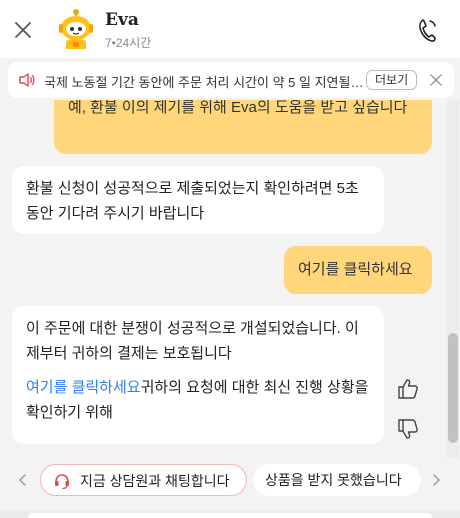 Image resolution: width=460 pixels, height=518 pixels. Describe the element at coordinates (198, 400) in the screenshot. I see `bot-message-link-paragraph: 여기를 클릭하세요귀하의 요청에 대한 최신 진행 상황을 확인하기 위해` at that location.